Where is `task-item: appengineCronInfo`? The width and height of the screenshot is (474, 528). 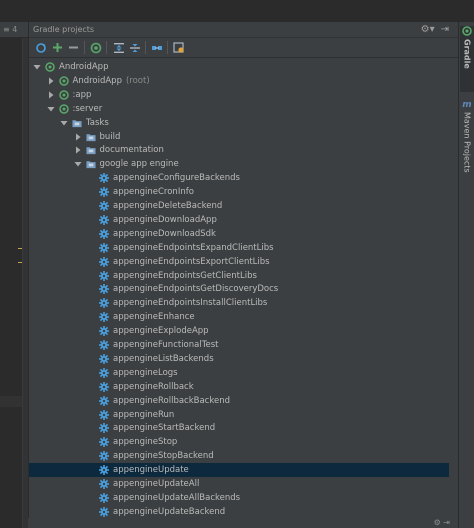 task-item: appengineCronInfo is located at coordinates (239, 192).